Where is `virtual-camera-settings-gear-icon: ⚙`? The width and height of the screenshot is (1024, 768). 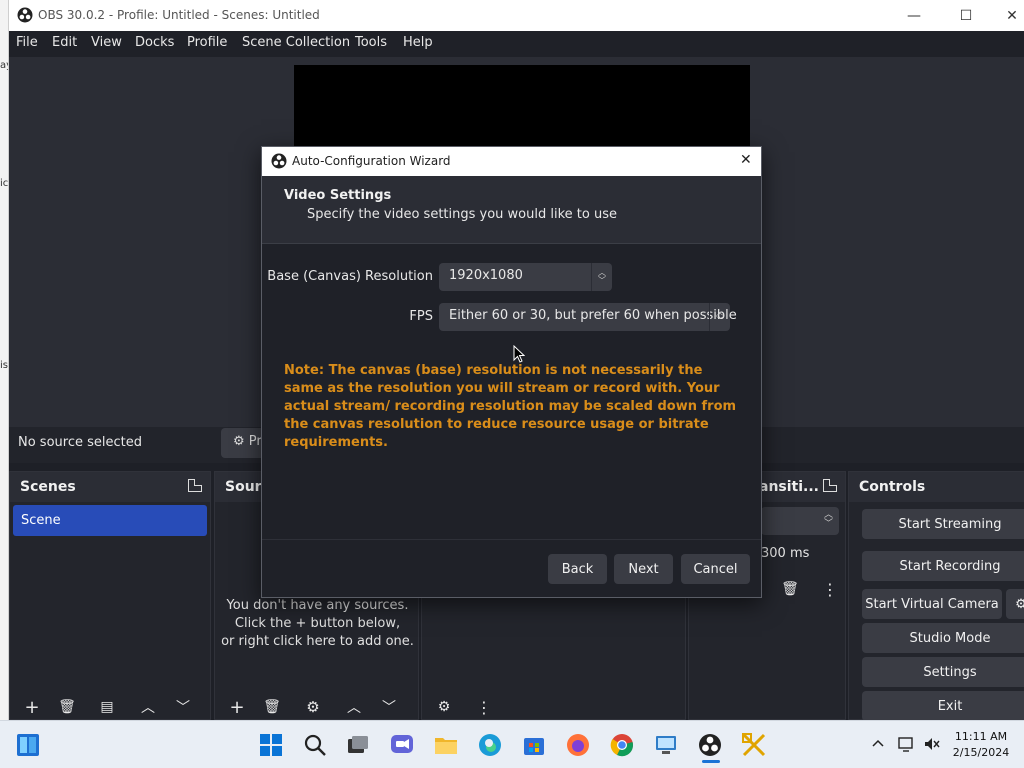
virtual-camera-settings-gear-icon: ⚙ is located at coordinates (1015, 604).